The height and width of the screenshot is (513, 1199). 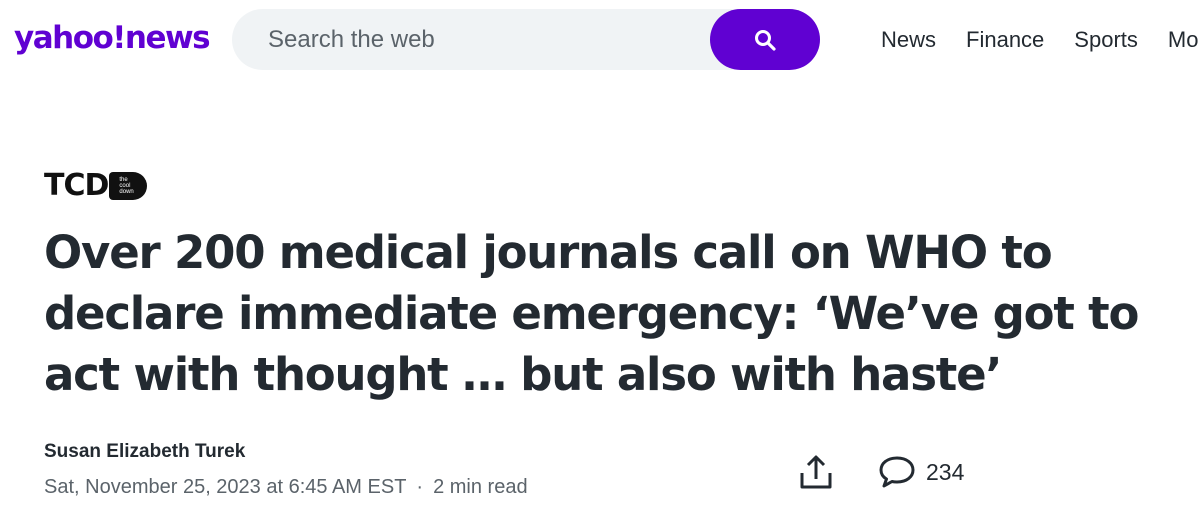 I want to click on read-time: 2 min read, so click(x=480, y=487).